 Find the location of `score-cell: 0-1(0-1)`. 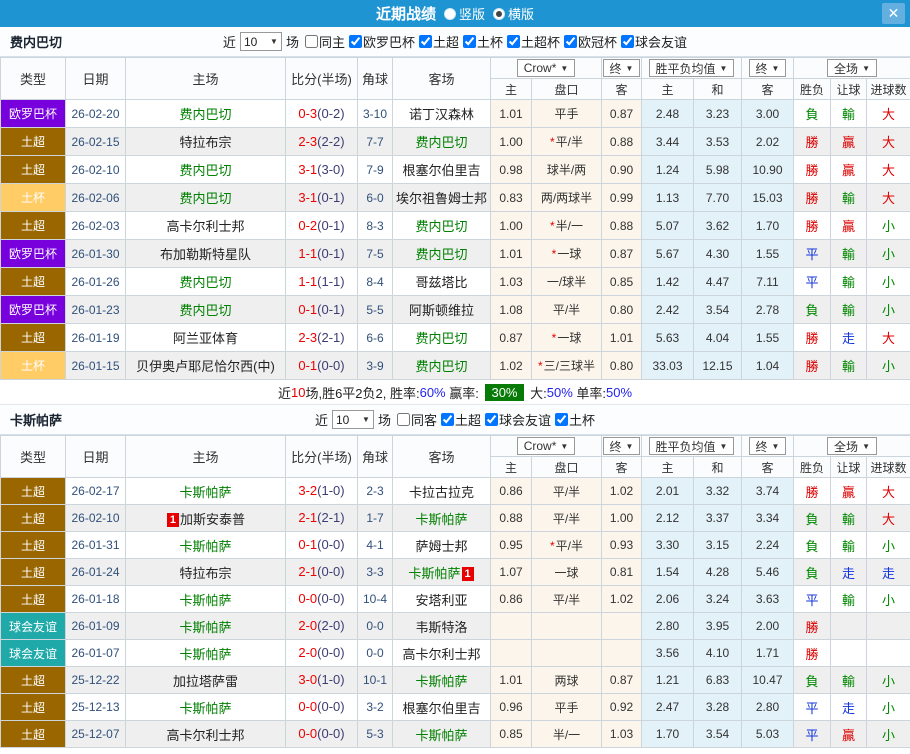

score-cell: 0-1(0-1) is located at coordinates (321, 309).